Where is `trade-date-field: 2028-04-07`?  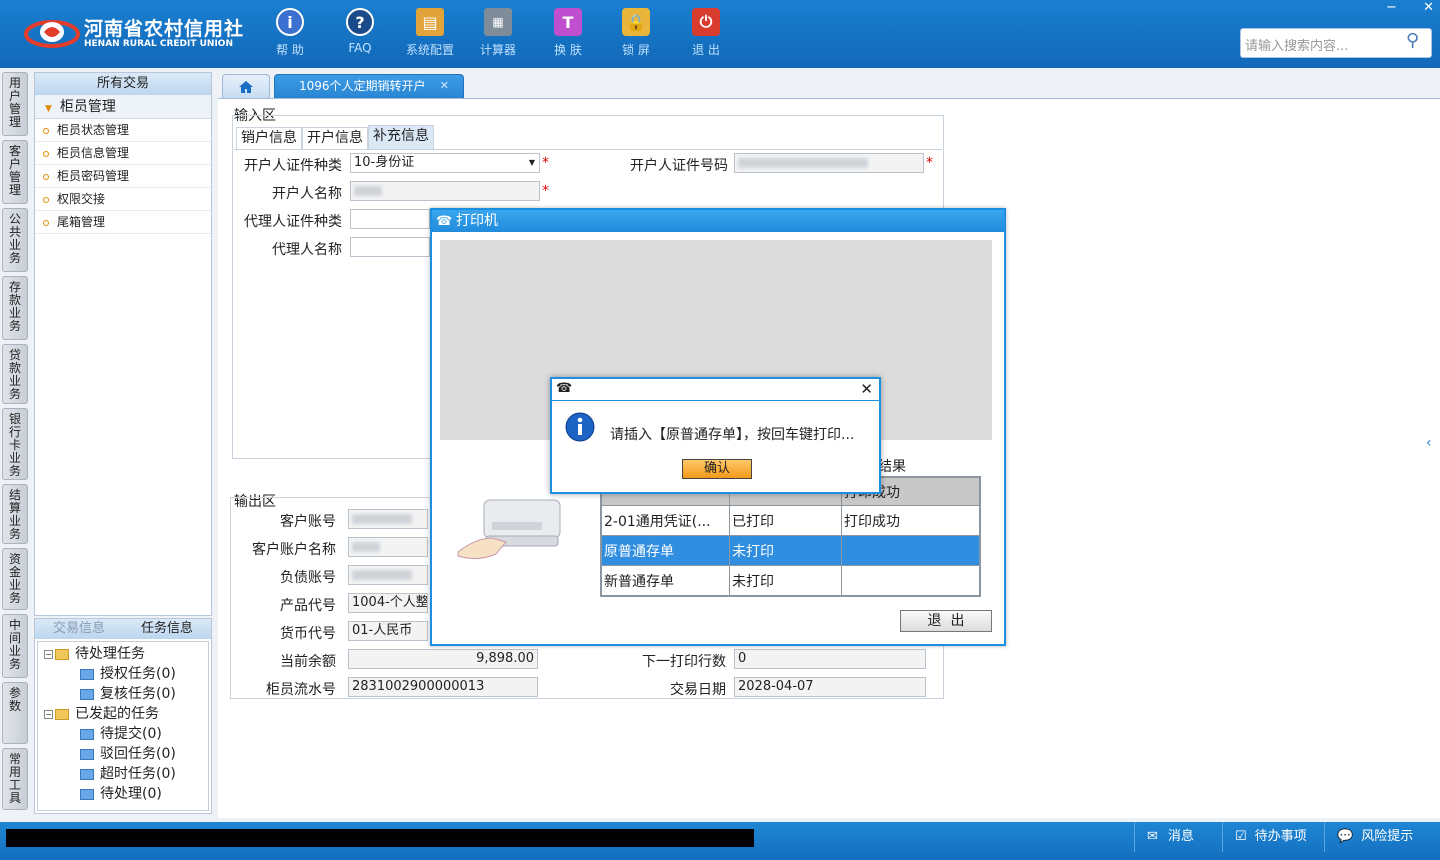 trade-date-field: 2028-04-07 is located at coordinates (830, 687).